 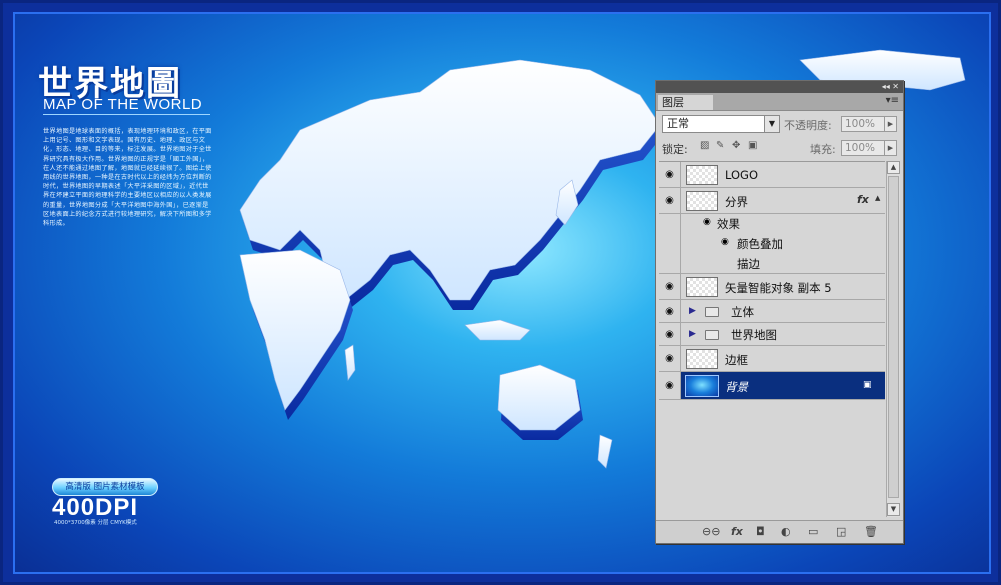 I want to click on effect-stroke: 描边, so click(x=772, y=264).